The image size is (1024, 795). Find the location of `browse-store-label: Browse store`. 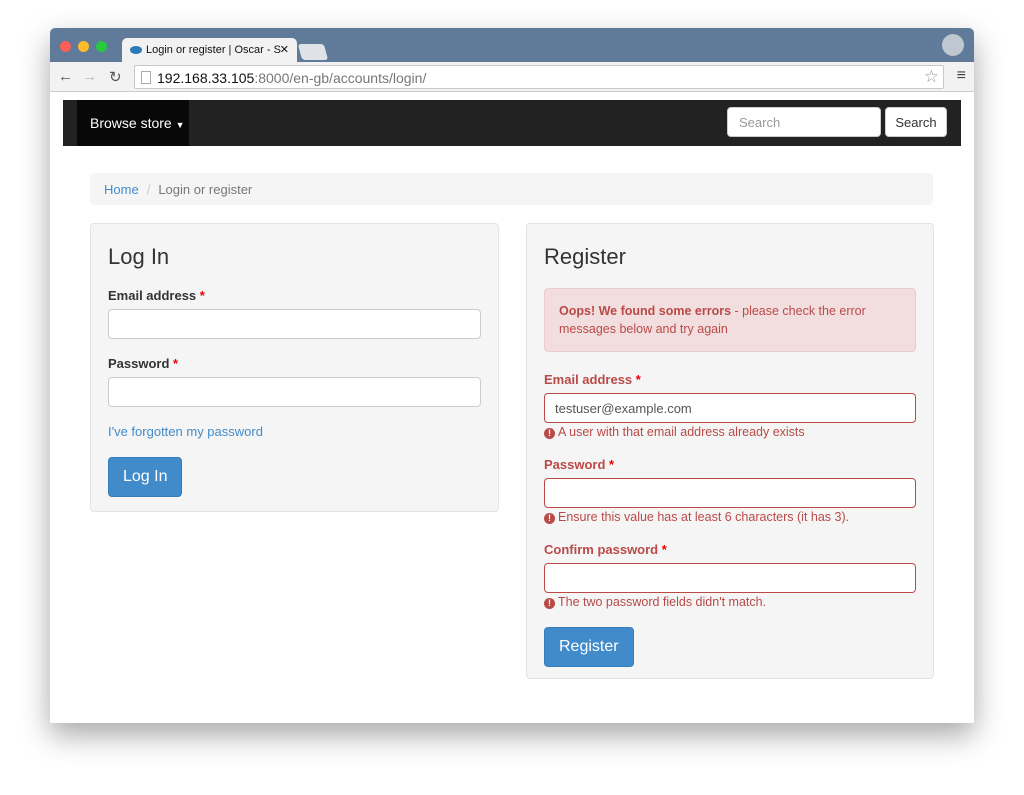

browse-store-label: Browse store is located at coordinates (131, 123).